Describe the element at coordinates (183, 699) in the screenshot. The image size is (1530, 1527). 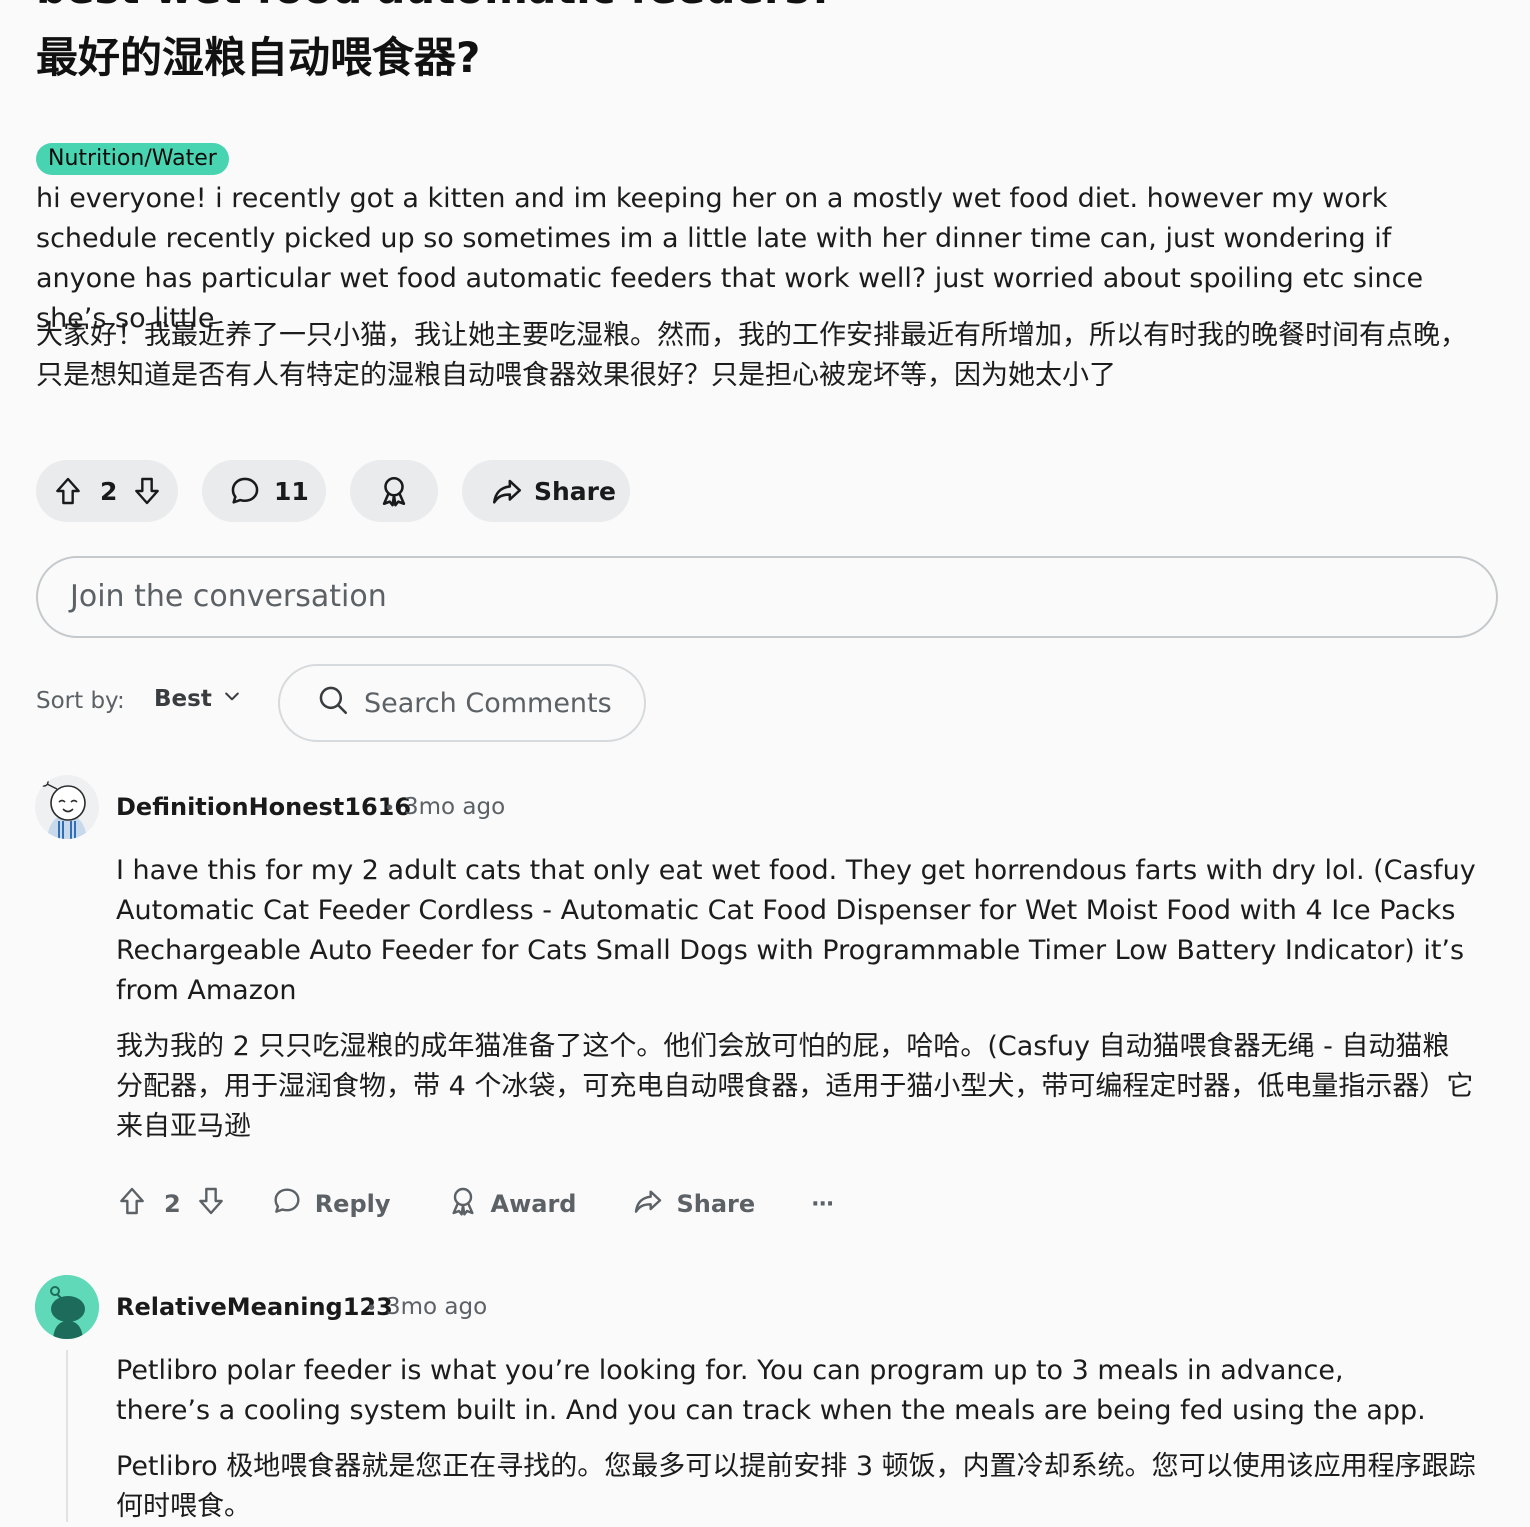
I see `sort-value: Best` at that location.